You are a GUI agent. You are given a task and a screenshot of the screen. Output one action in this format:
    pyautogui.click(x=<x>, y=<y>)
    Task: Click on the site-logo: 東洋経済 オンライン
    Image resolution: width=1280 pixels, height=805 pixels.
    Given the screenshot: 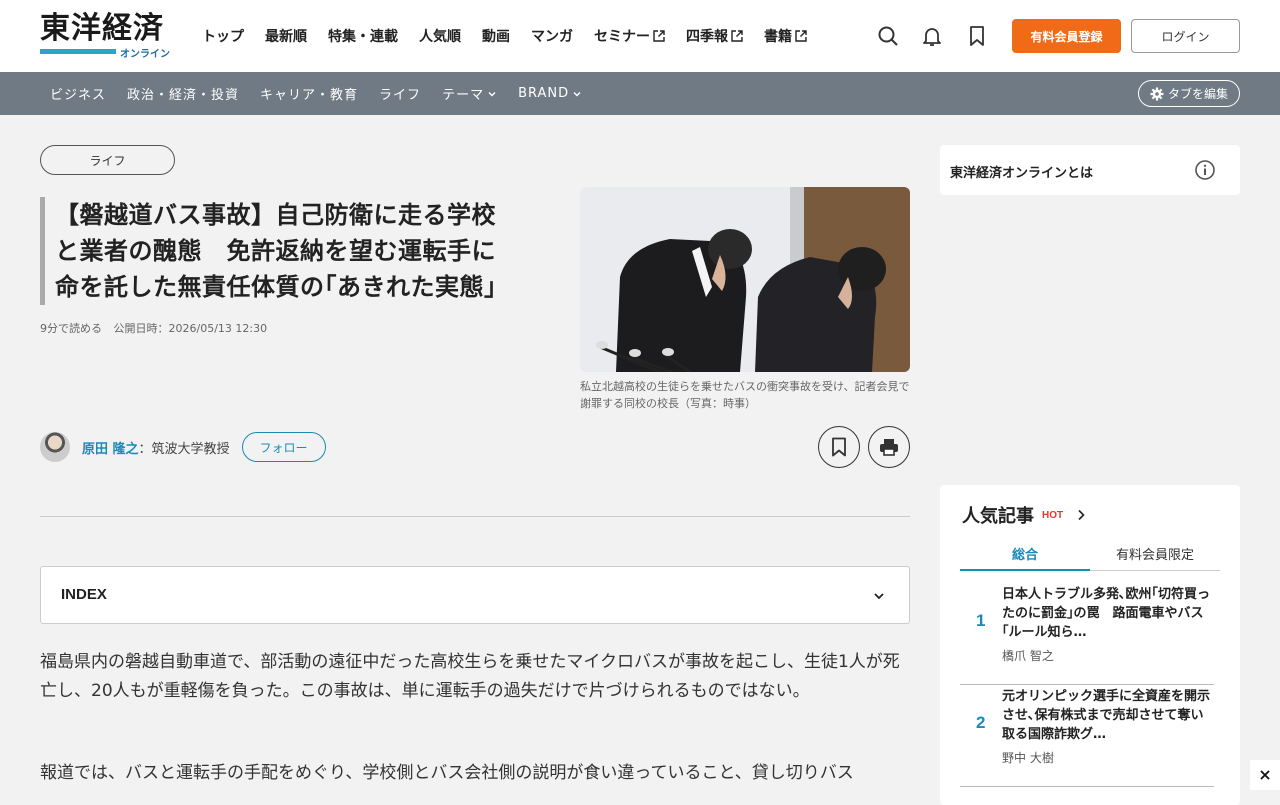 What is the action you would take?
    pyautogui.click(x=106, y=35)
    